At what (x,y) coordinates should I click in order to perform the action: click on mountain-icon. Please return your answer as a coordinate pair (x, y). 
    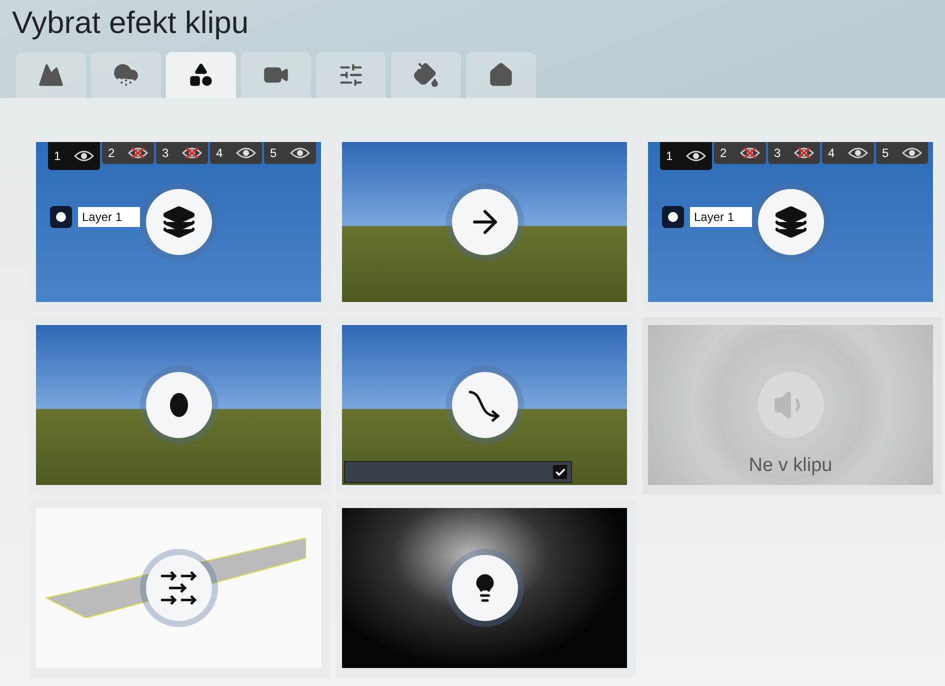
    Looking at the image, I should click on (51, 75).